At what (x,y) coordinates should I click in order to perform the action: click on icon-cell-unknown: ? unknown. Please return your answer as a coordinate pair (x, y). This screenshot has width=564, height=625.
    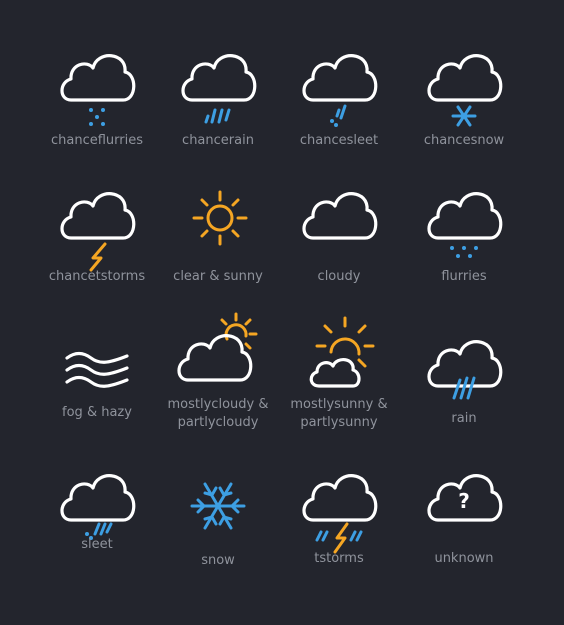
    Looking at the image, I should click on (464, 516).